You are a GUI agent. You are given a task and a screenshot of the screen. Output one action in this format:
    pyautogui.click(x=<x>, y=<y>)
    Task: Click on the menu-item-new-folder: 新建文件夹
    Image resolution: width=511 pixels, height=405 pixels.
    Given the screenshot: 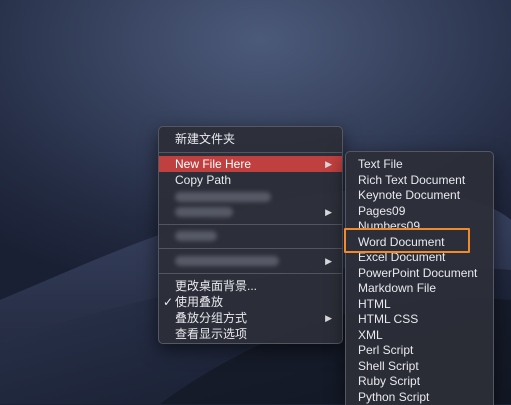 What is the action you would take?
    pyautogui.click(x=250, y=139)
    